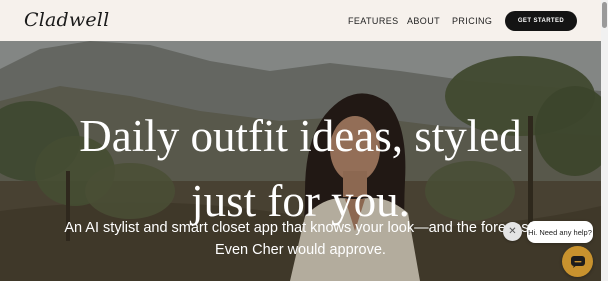 The width and height of the screenshot is (608, 281). What do you see at coordinates (66, 20) in the screenshot?
I see `logo: Cladwell` at bounding box center [66, 20].